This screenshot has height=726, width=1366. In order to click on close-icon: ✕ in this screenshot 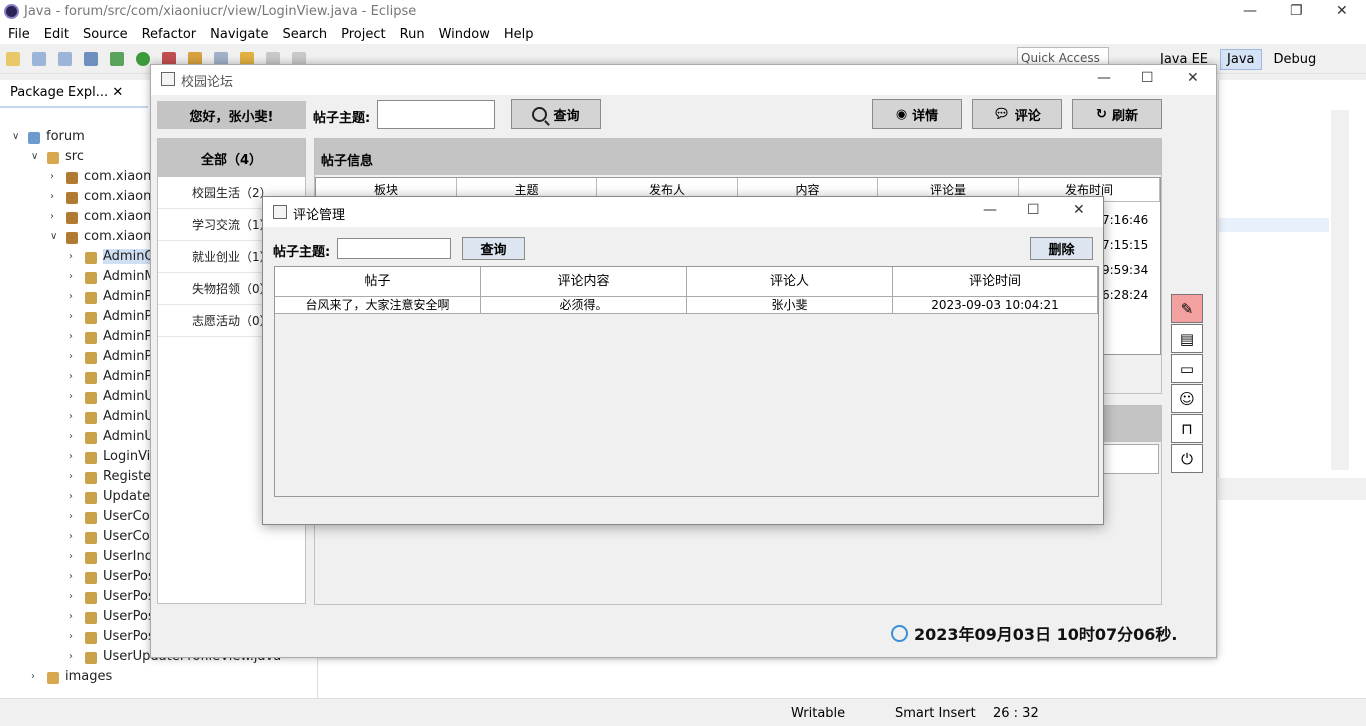, I will do `click(1342, 11)`.